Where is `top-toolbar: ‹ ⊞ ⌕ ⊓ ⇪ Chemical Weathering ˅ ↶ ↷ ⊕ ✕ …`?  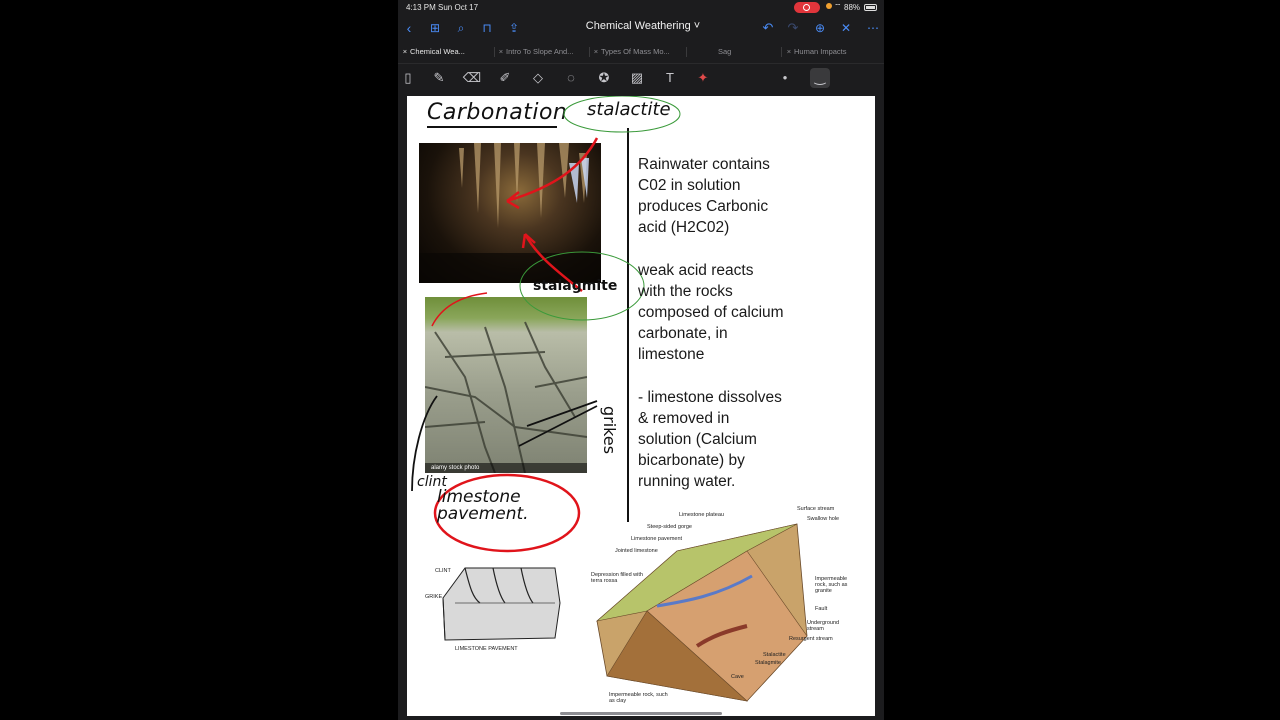 top-toolbar: ‹ ⊞ ⌕ ⊓ ⇪ Chemical Weathering ˅ ↶ ↷ ⊕ ✕ … is located at coordinates (641, 29).